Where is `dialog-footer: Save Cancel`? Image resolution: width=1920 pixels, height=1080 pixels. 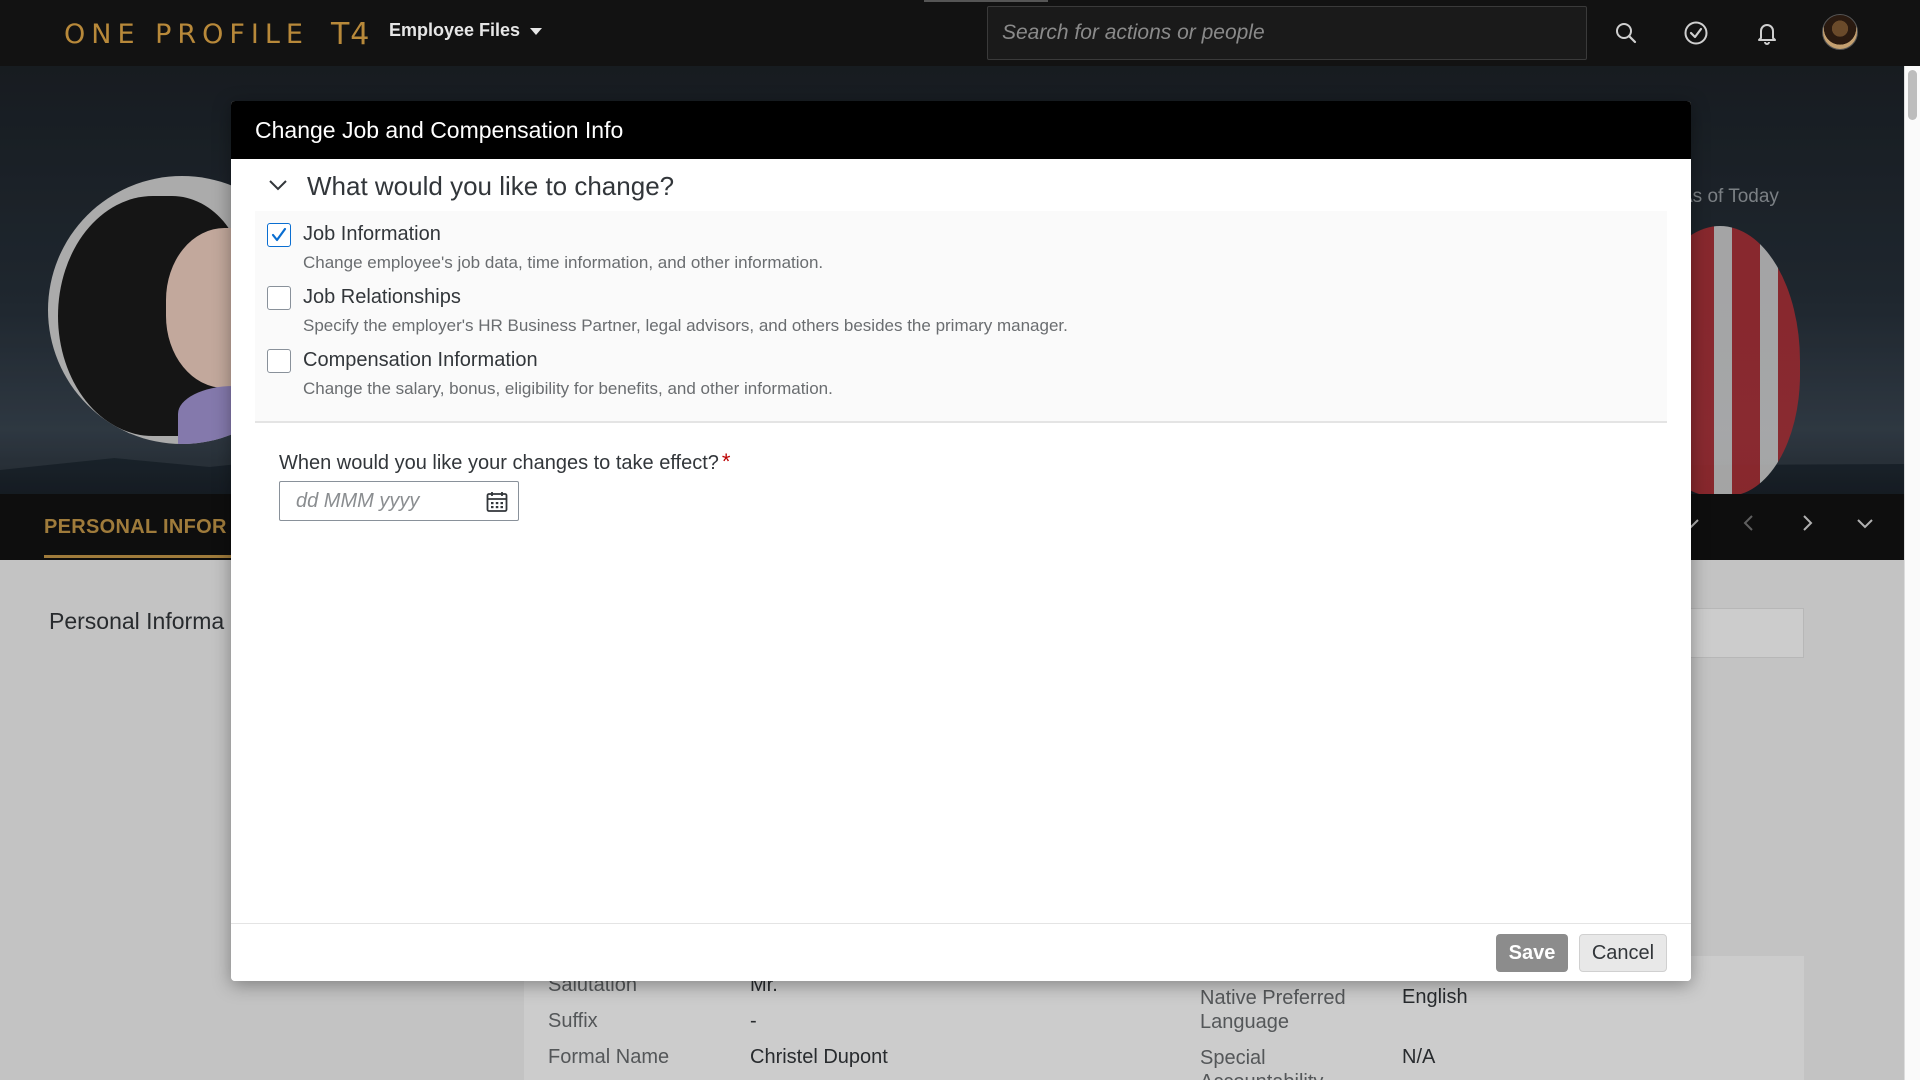
dialog-footer: Save Cancel is located at coordinates (961, 952).